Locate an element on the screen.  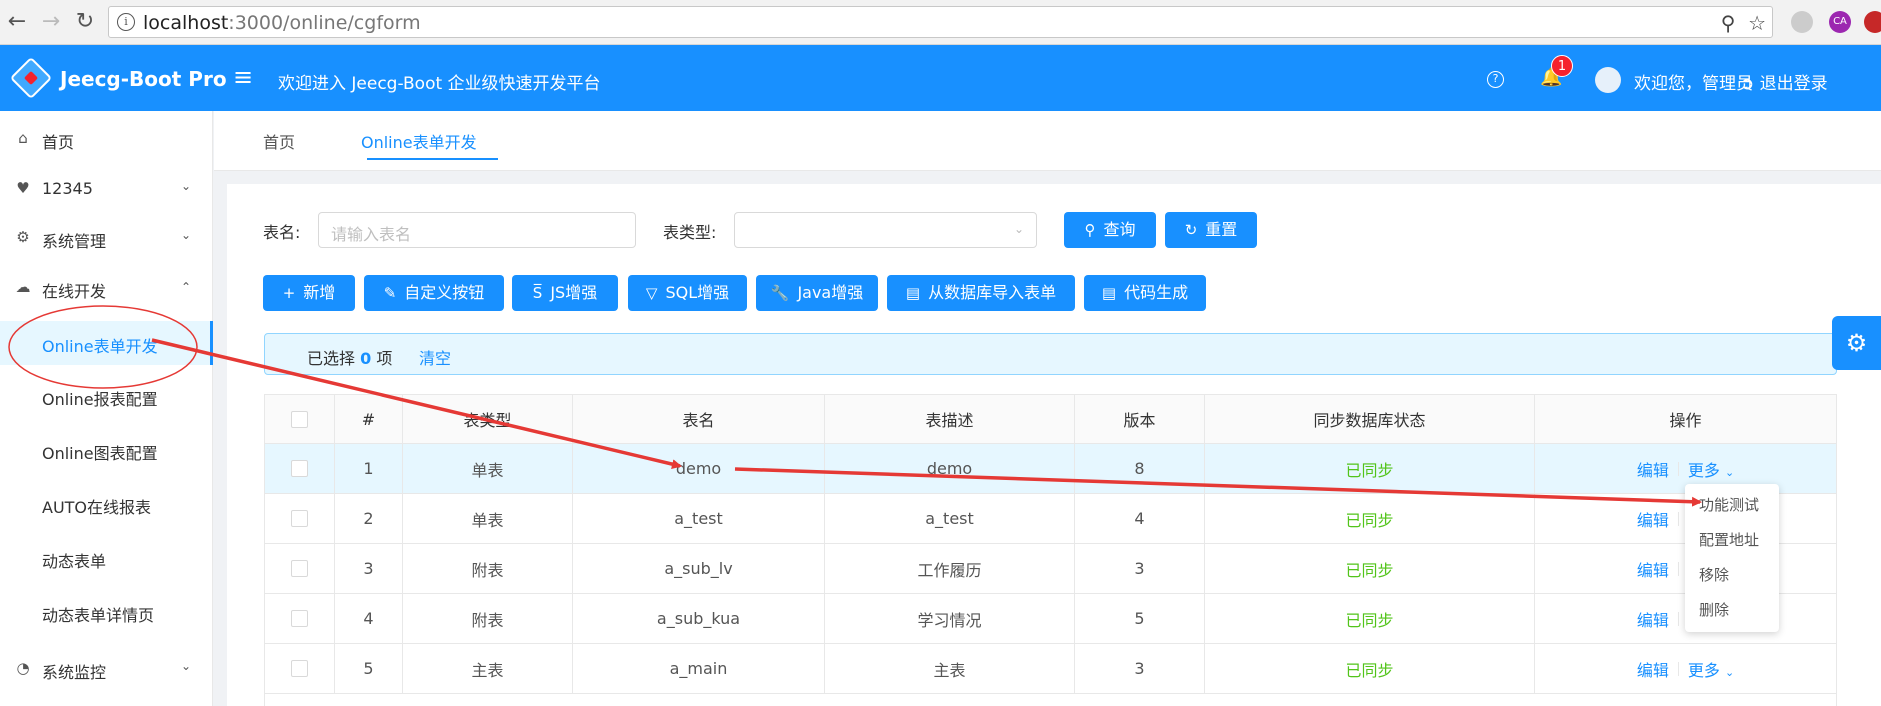
chevron-down-icon: ⌄ is located at coordinates (1729, 672).